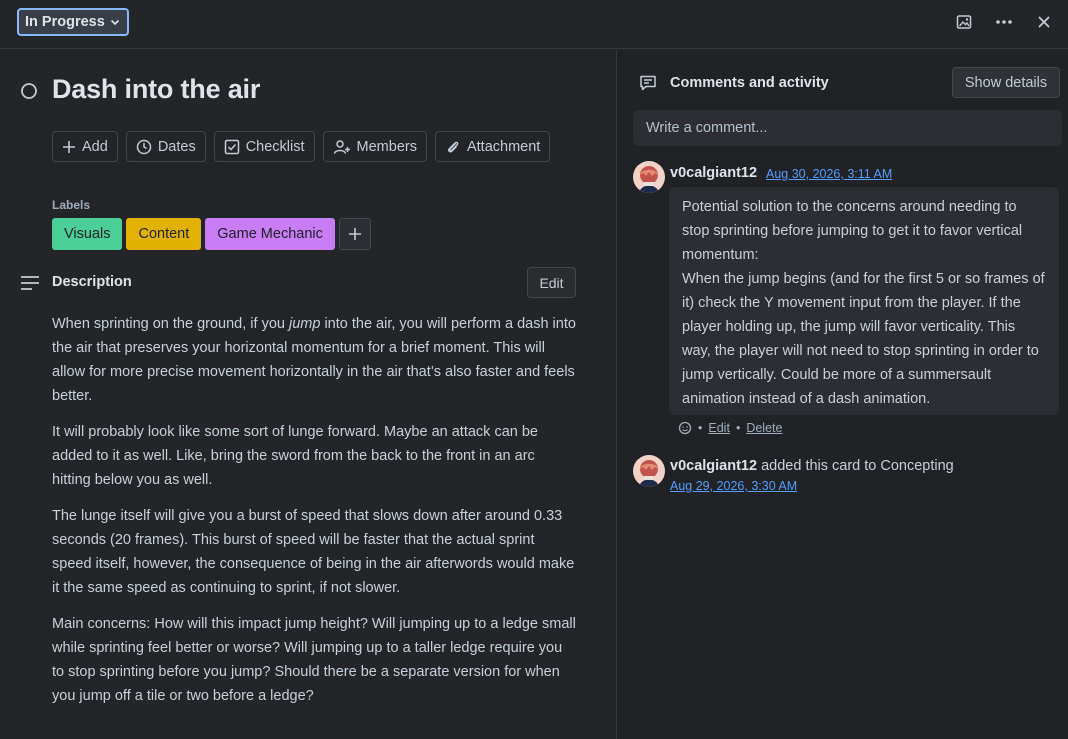 The width and height of the screenshot is (1068, 739). I want to click on label-visuals: Visuals, so click(87, 234).